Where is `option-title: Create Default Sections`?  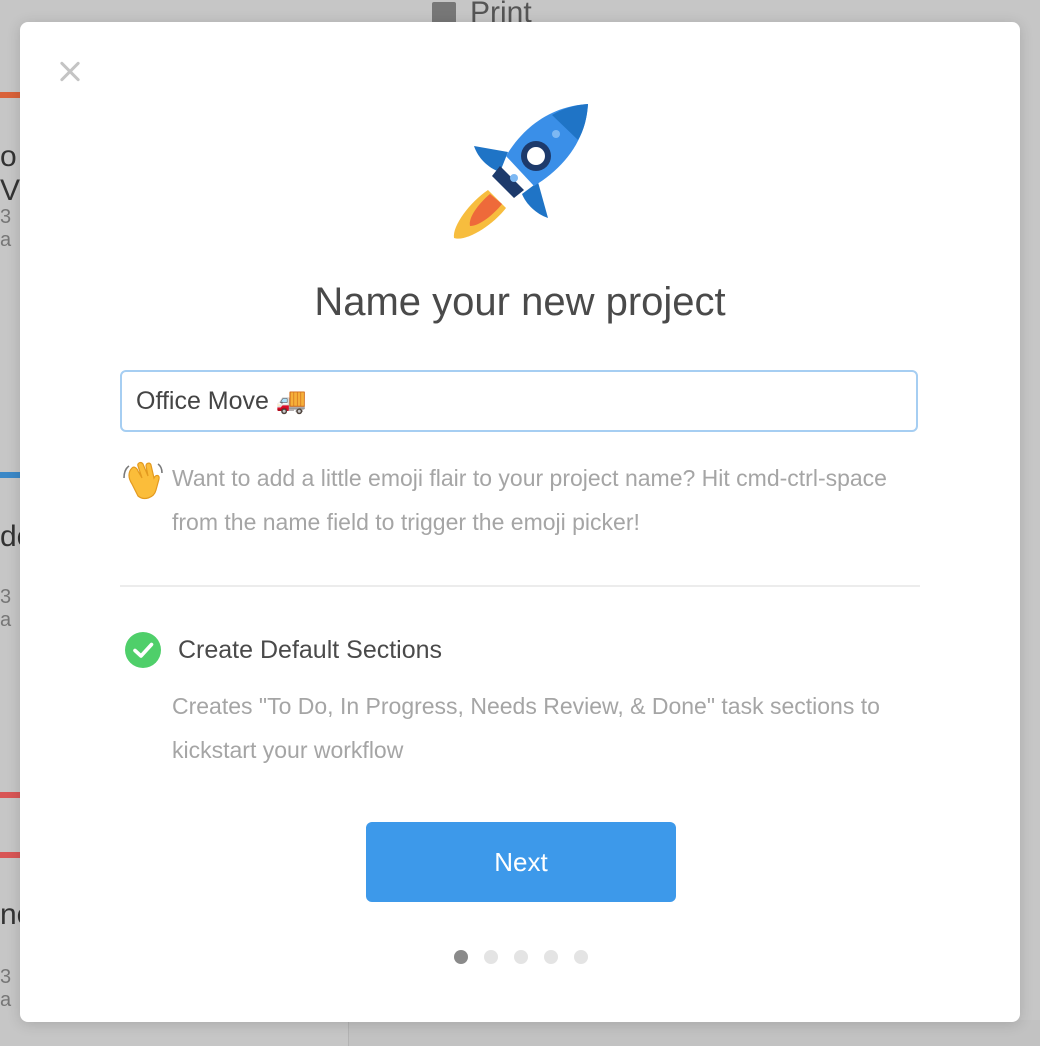
option-title: Create Default Sections is located at coordinates (310, 649).